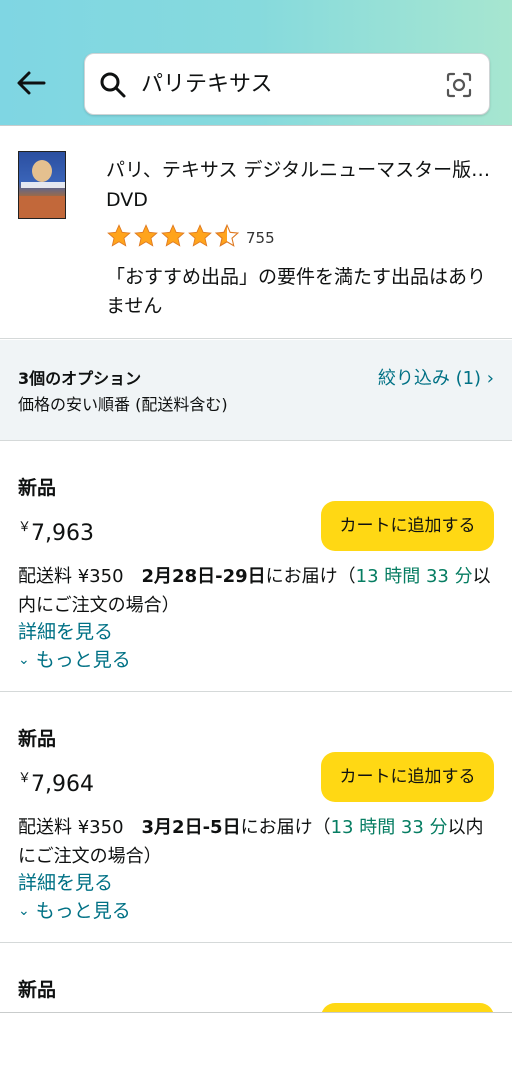 The width and height of the screenshot is (512, 1080). What do you see at coordinates (287, 84) in the screenshot?
I see `search-bar: パリテキサス` at bounding box center [287, 84].